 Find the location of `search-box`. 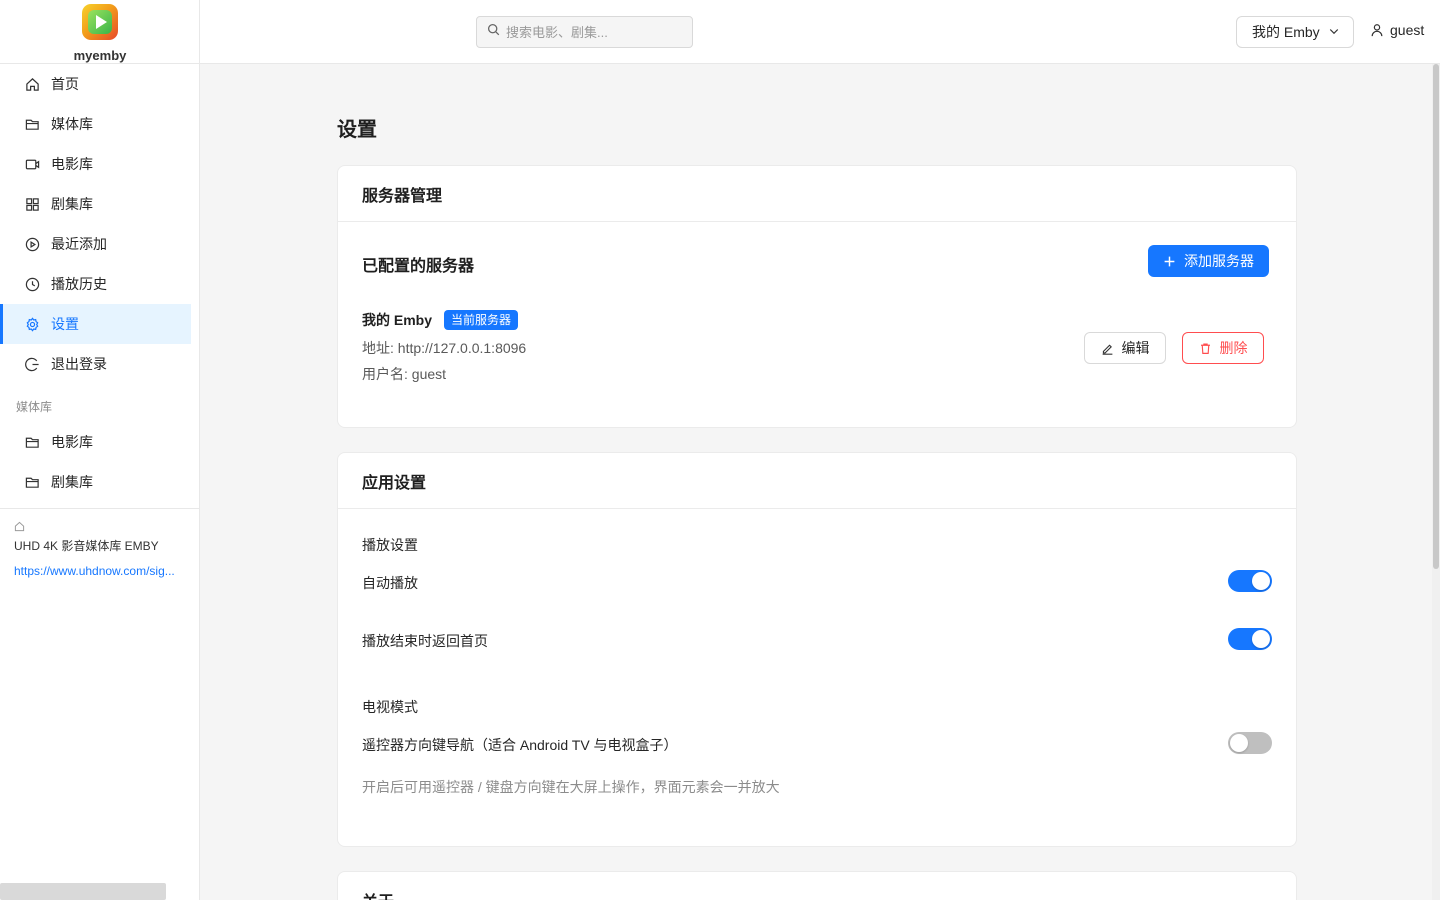

search-box is located at coordinates (584, 32).